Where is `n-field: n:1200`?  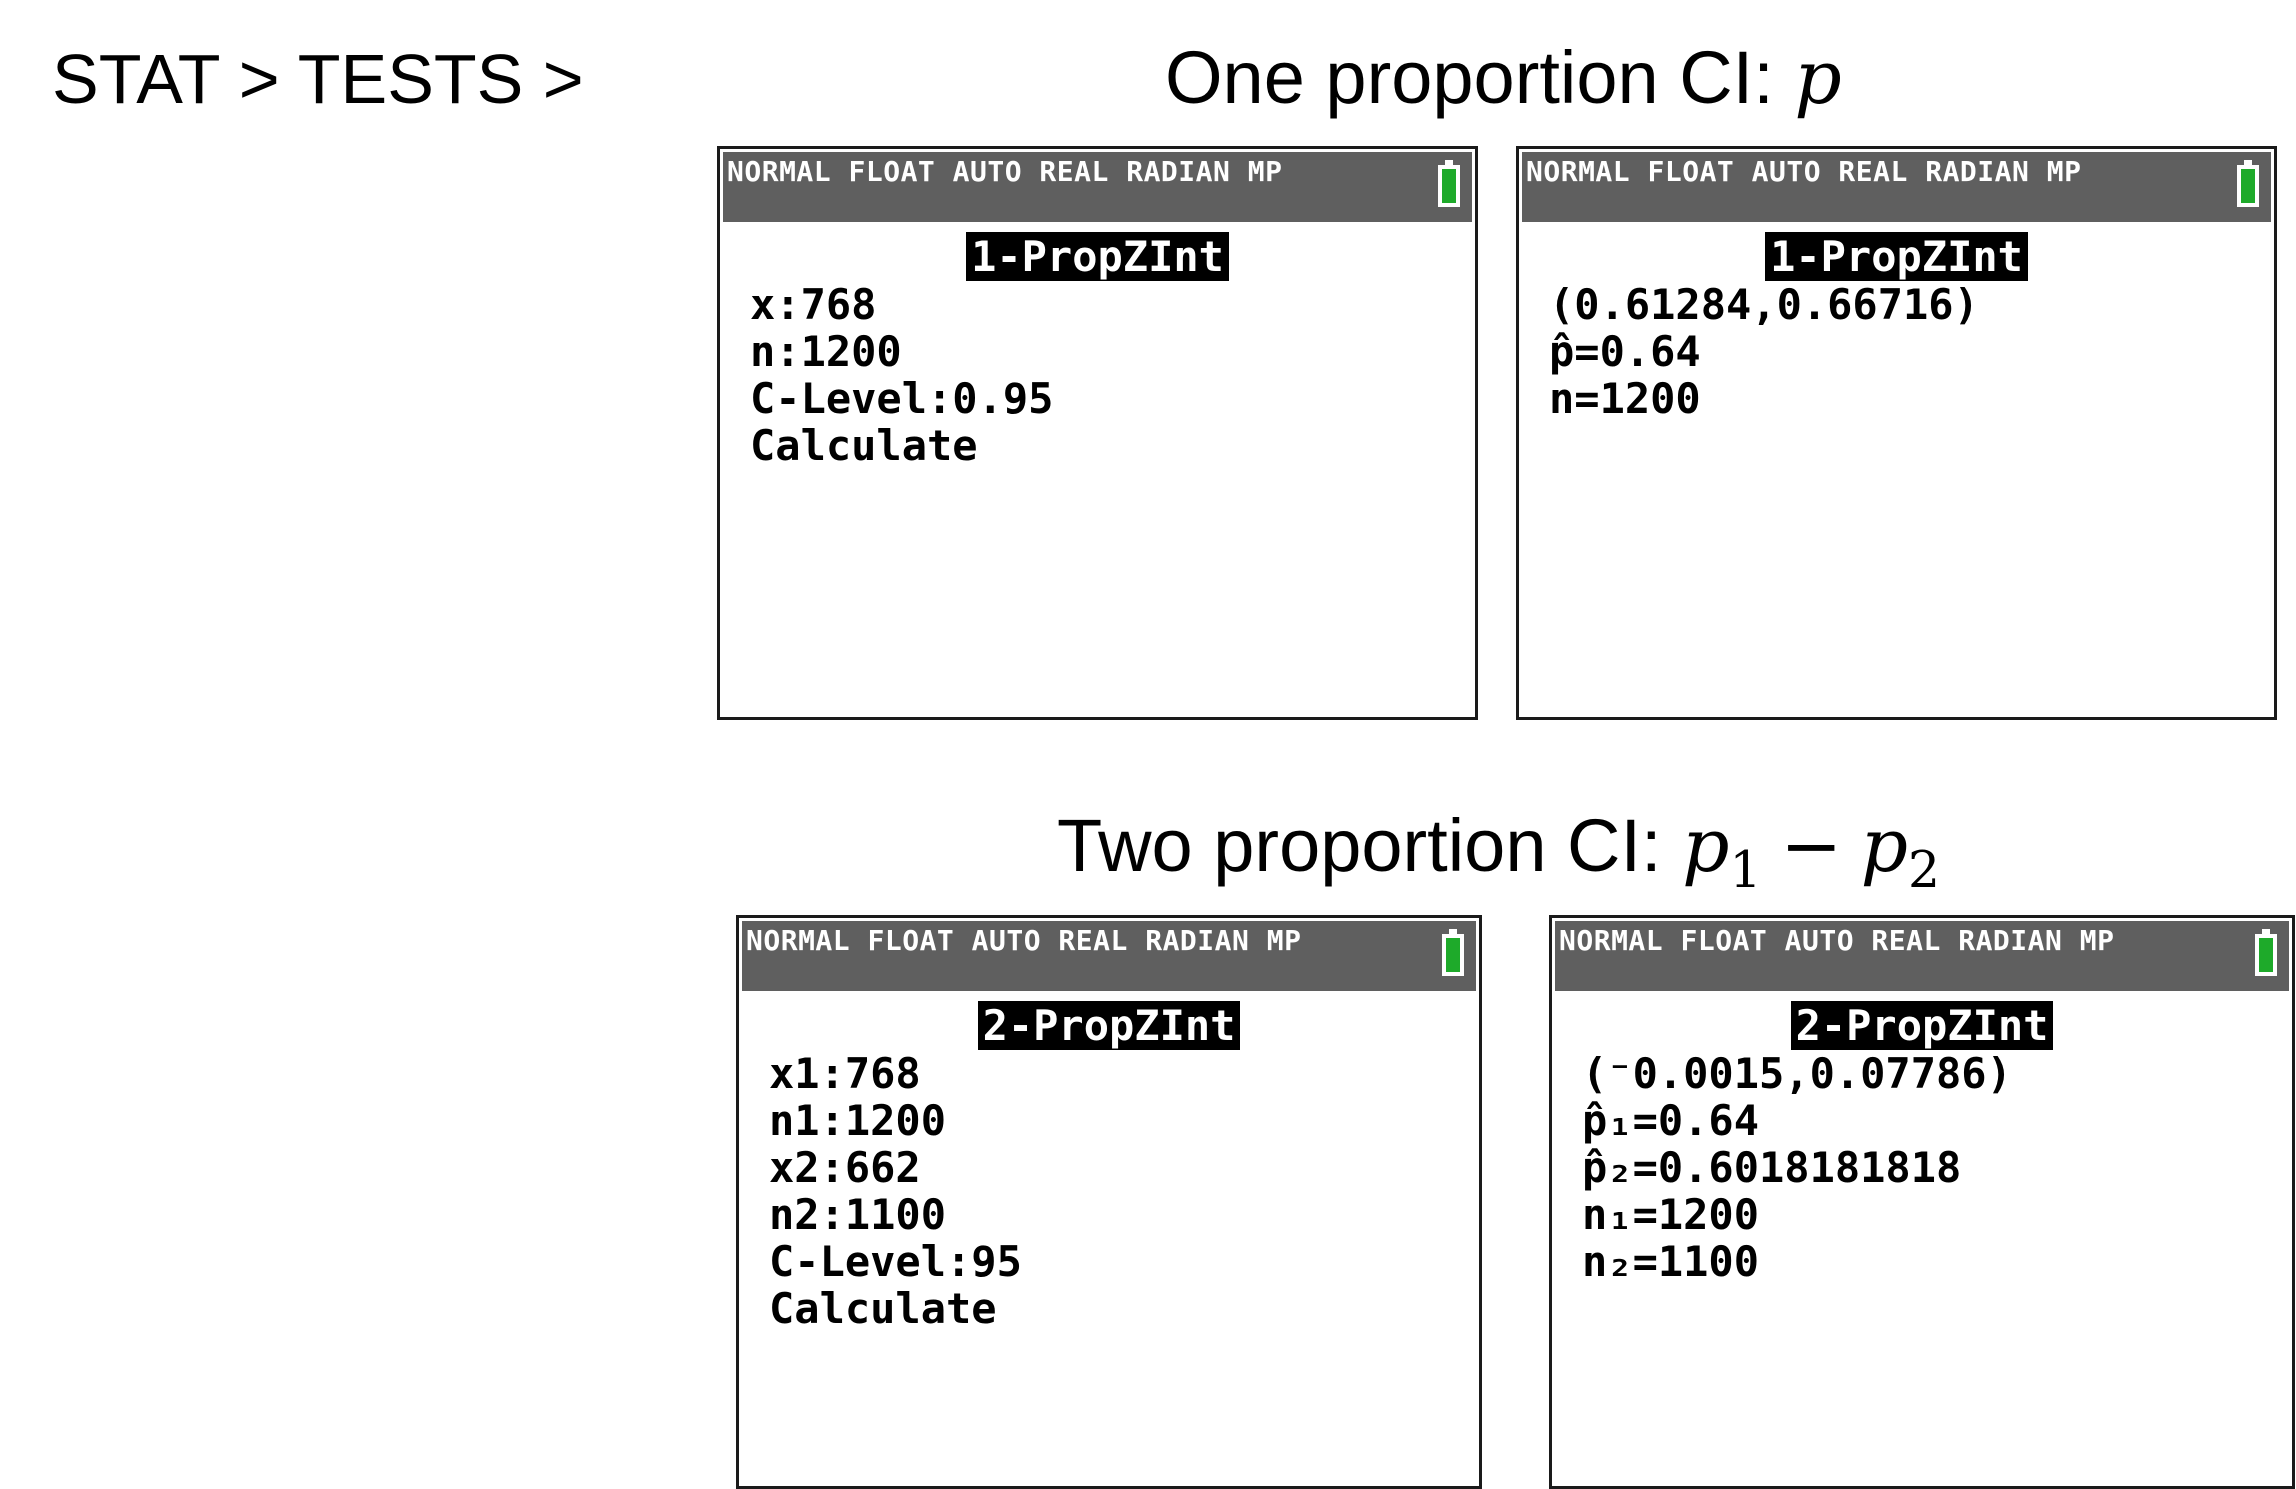 n-field: n:1200 is located at coordinates (1112, 351).